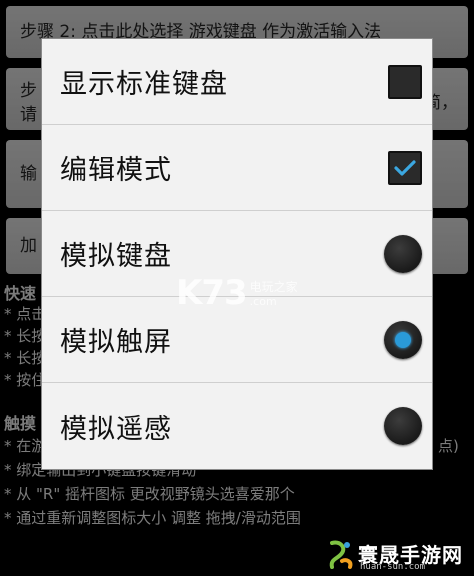 The width and height of the screenshot is (474, 576). Describe the element at coordinates (400, 555) in the screenshot. I see `corner-site-logo: 寰晟手游网 huan-sun.com` at that location.